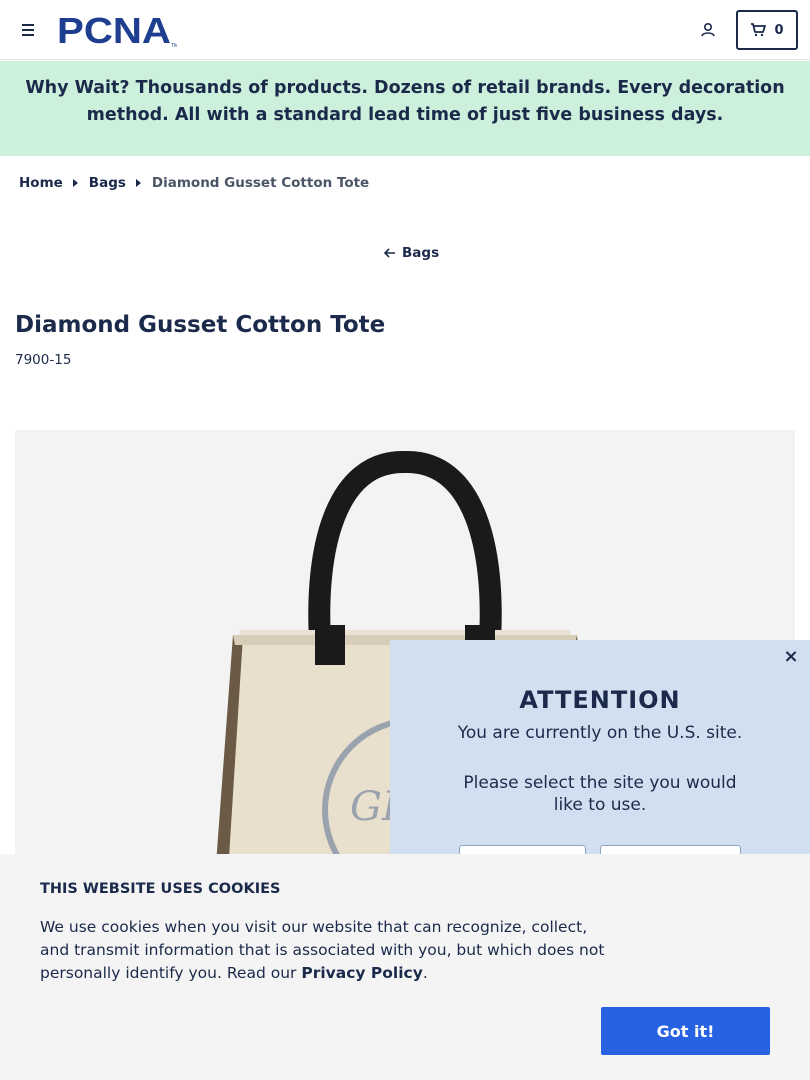  I want to click on breadcrumb-current: Diamond Gusset Cotton Tote, so click(260, 183).